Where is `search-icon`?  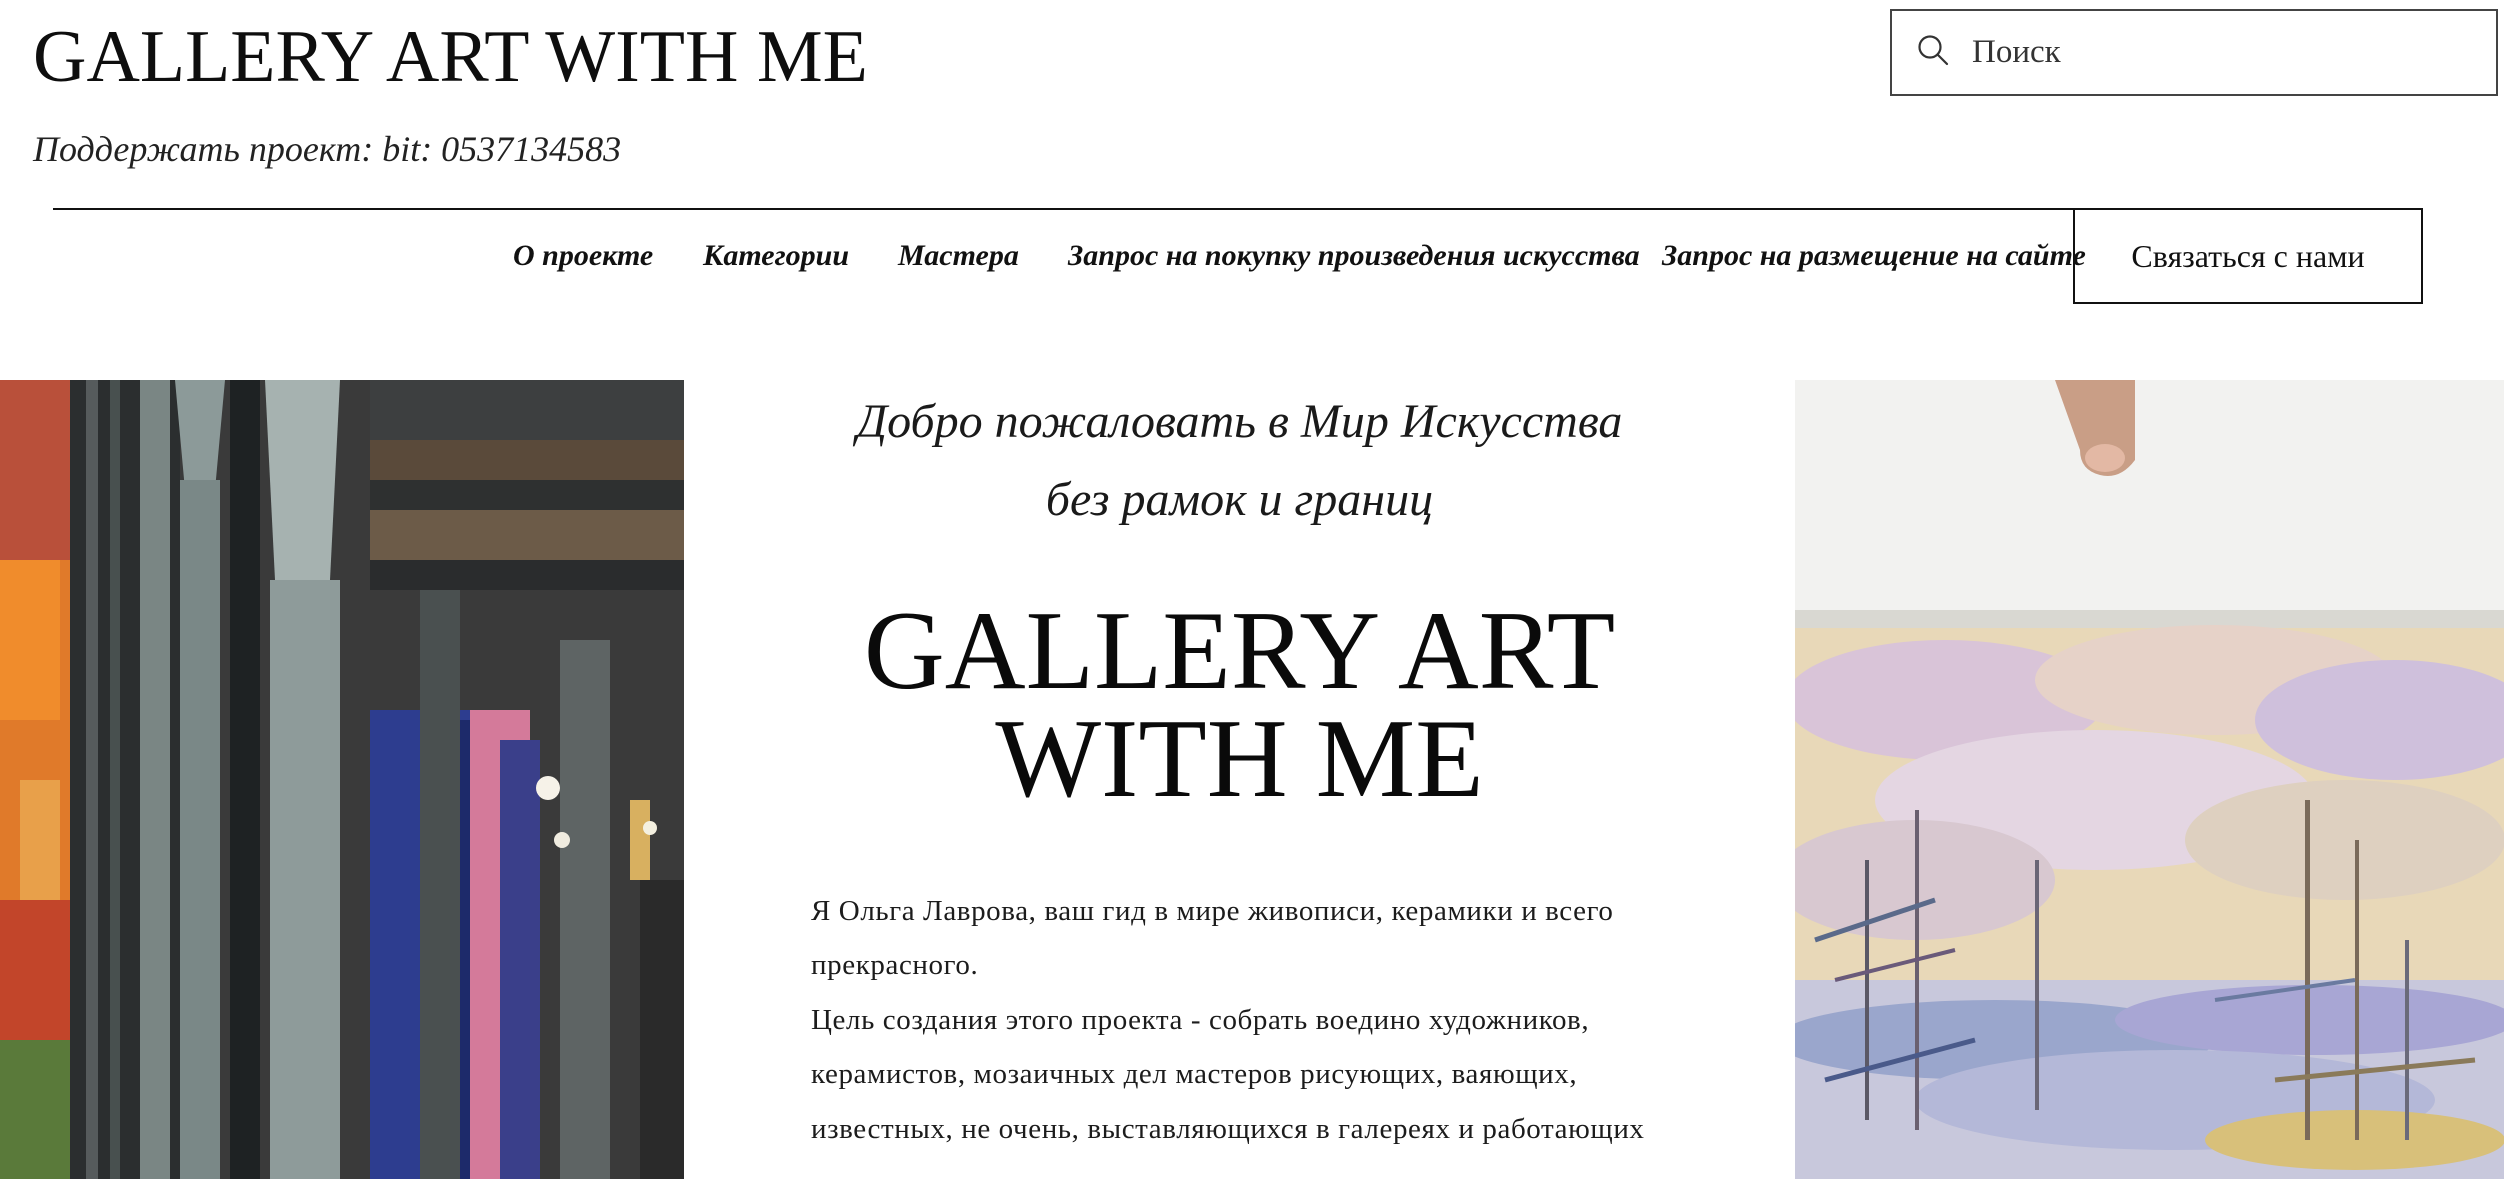 search-icon is located at coordinates (1933, 52).